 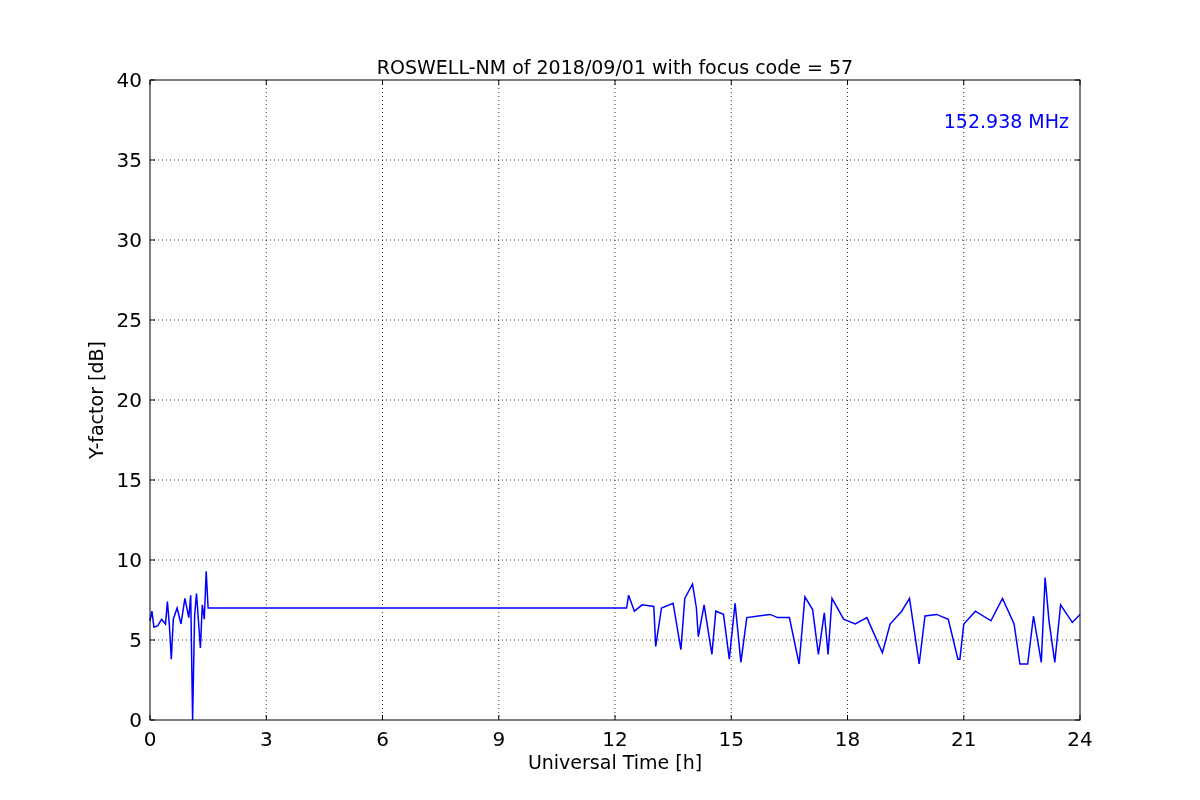 What do you see at coordinates (129, 160) in the screenshot?
I see `y-tick-label: 35` at bounding box center [129, 160].